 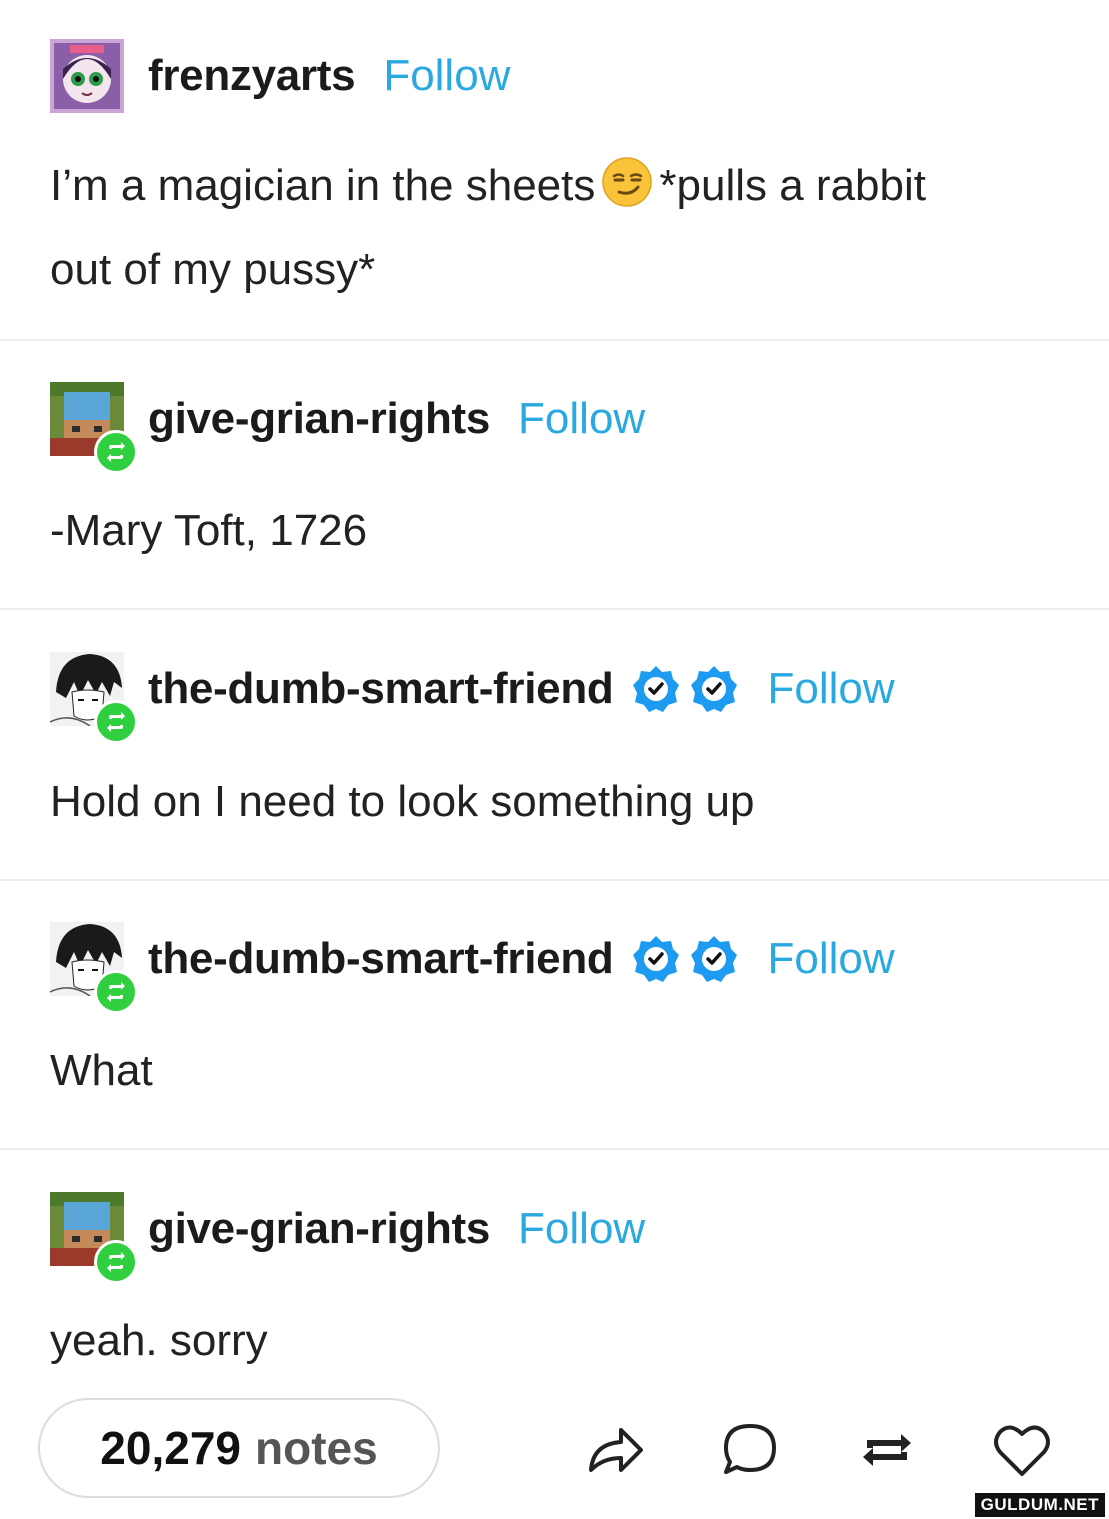 What do you see at coordinates (316, 1448) in the screenshot?
I see `notes-label: notes` at bounding box center [316, 1448].